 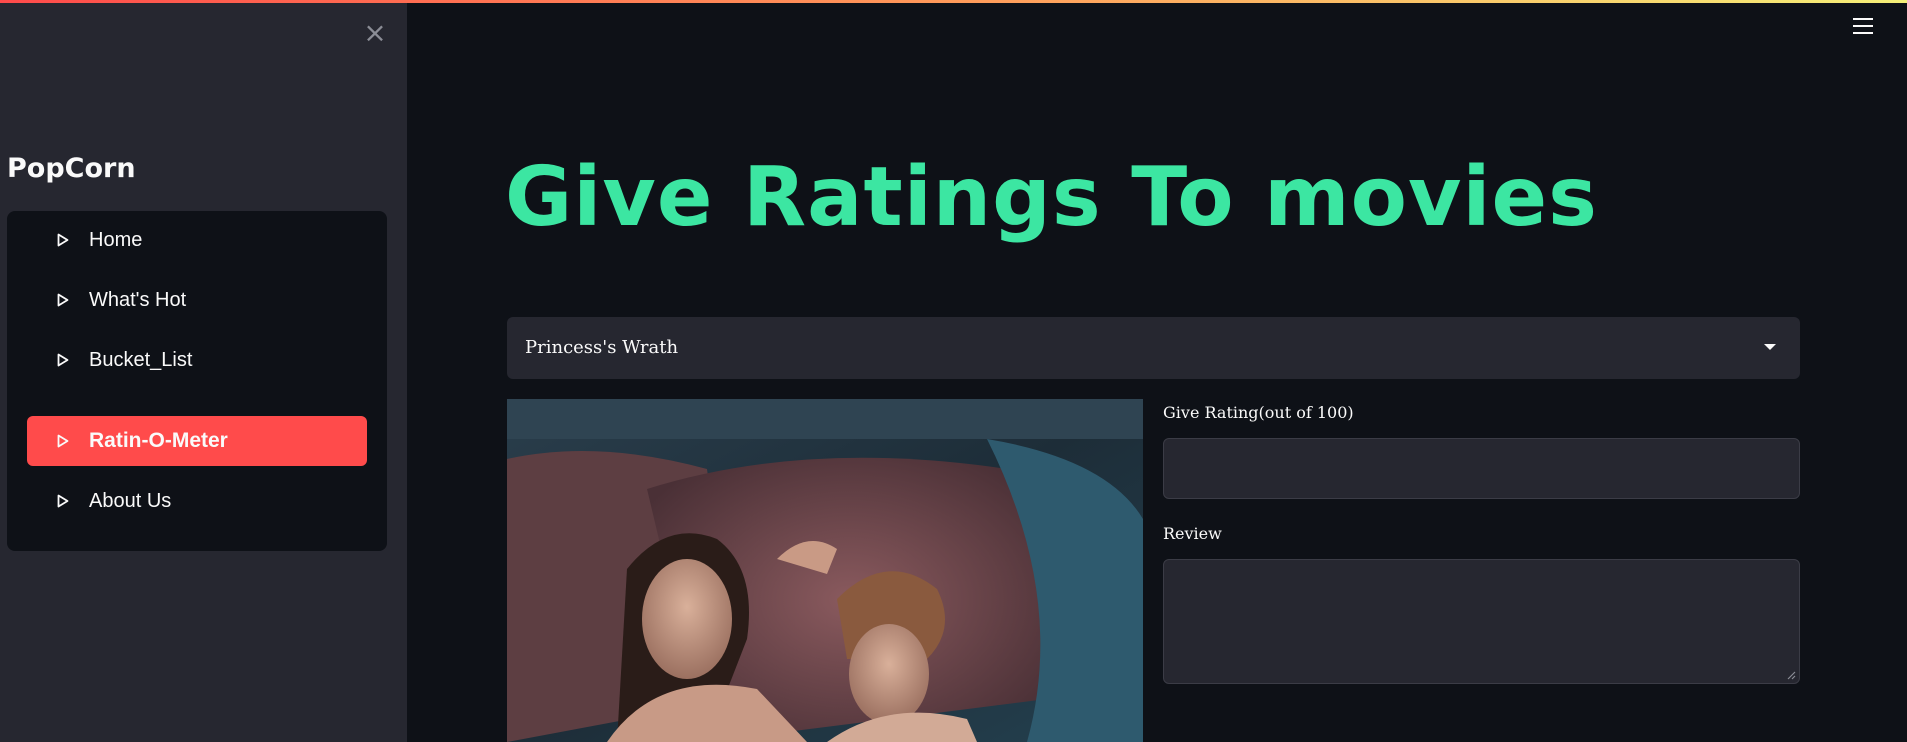 I want to click on sidebar-item-label: Bucket_List, so click(x=141, y=359).